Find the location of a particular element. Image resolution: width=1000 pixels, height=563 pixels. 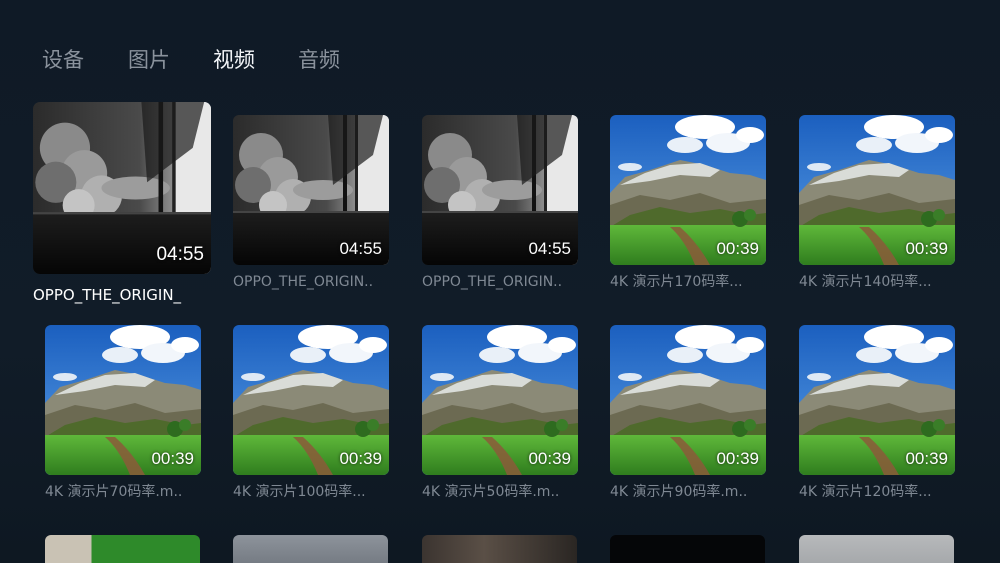

tab-devices: 设备 is located at coordinates (63, 60).